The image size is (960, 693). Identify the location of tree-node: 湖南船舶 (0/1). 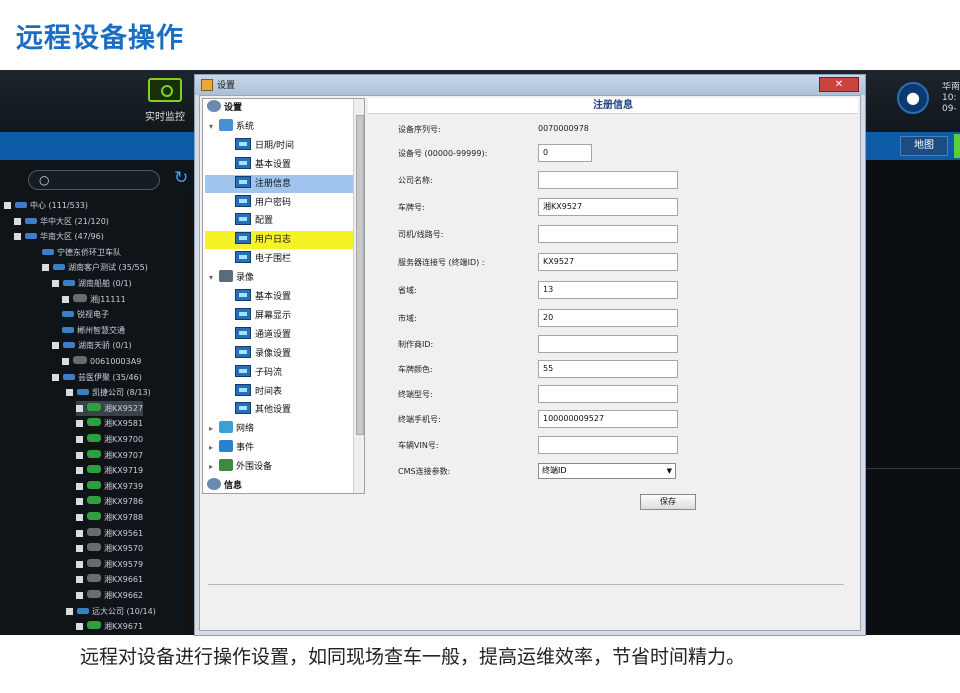
(92, 283).